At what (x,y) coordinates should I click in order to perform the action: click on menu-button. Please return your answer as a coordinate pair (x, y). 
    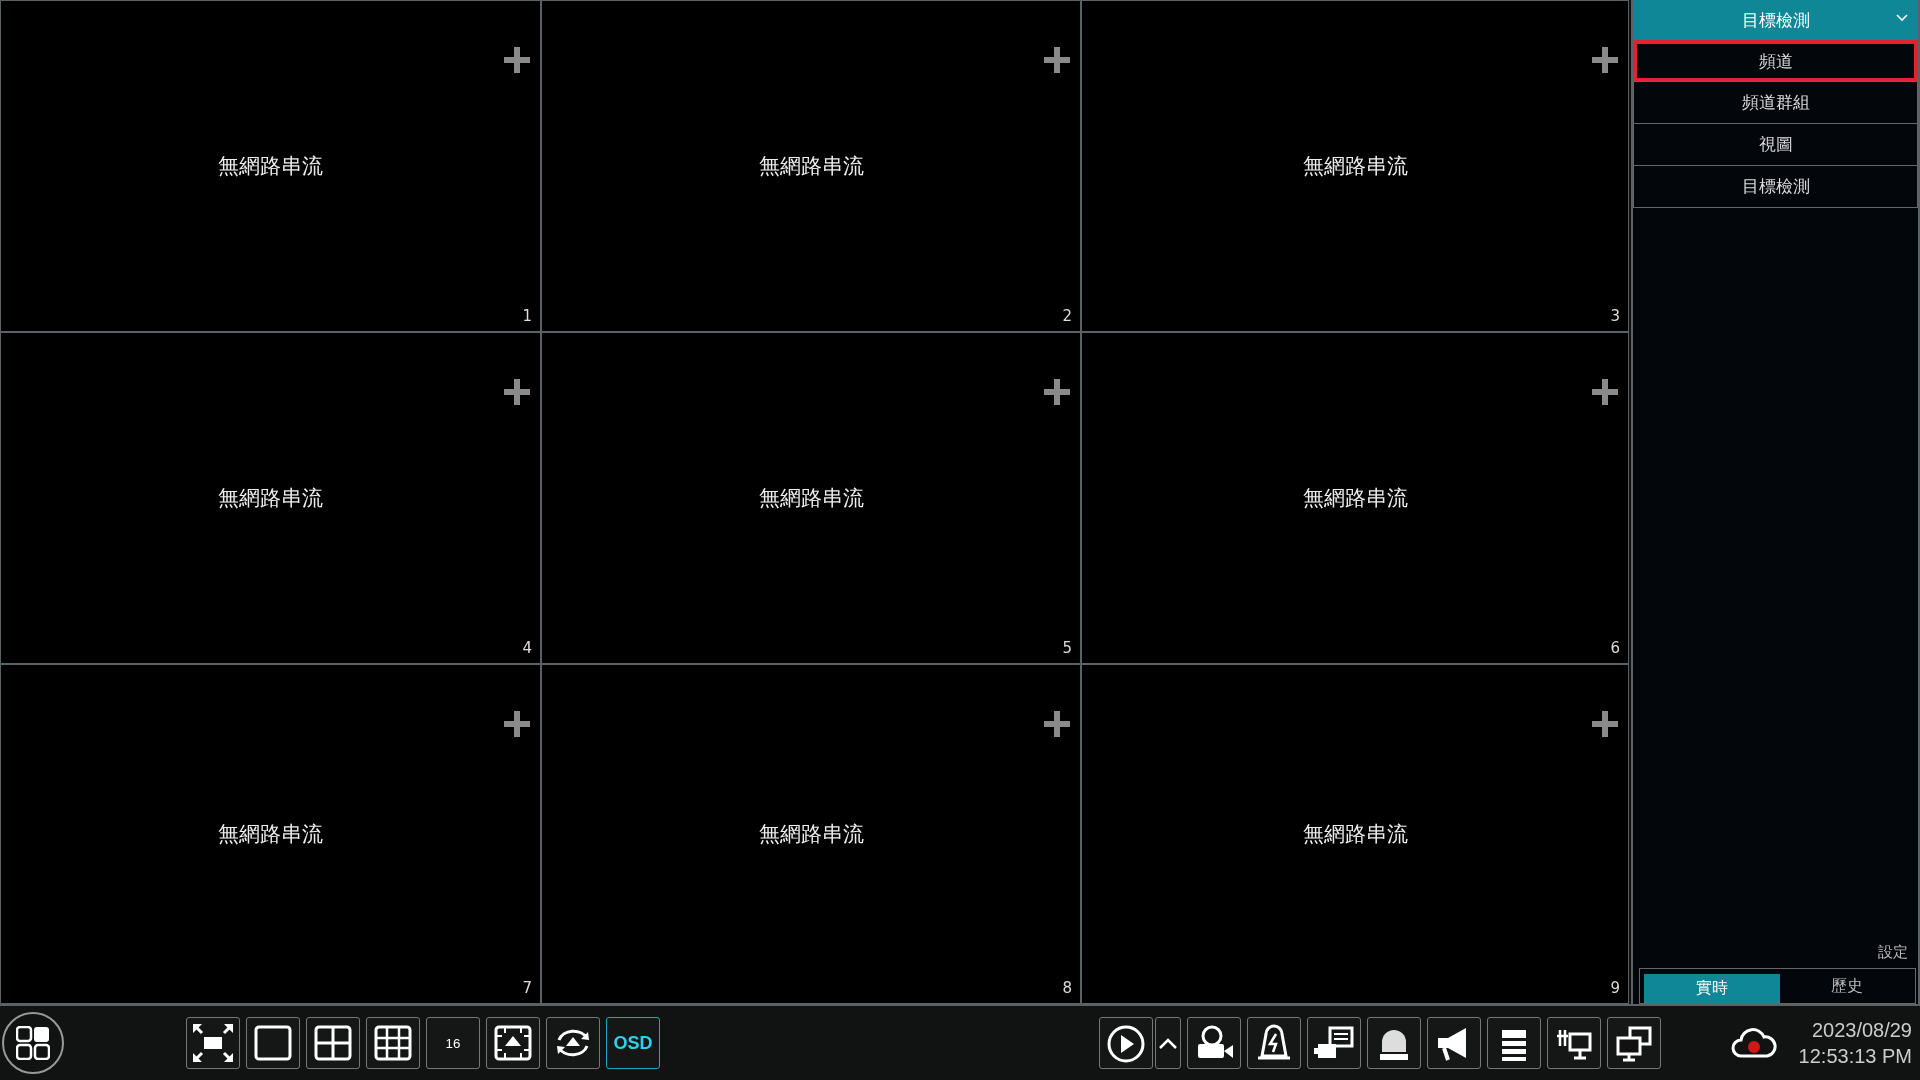
    Looking at the image, I should click on (33, 1043).